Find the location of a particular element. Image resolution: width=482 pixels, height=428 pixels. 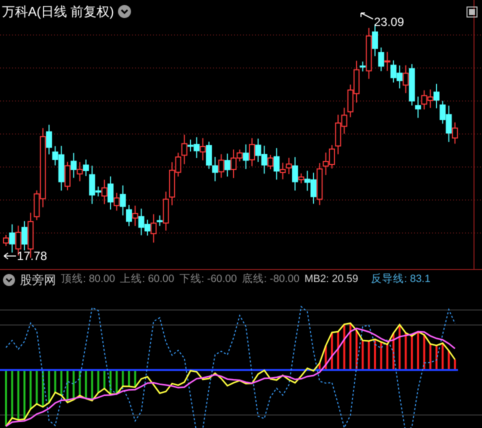

indicator-value: 反导线: 83.1 is located at coordinates (400, 280).